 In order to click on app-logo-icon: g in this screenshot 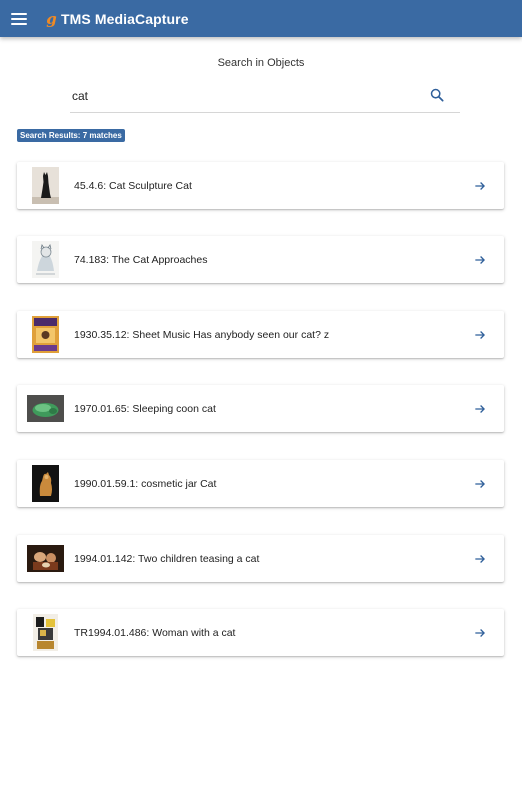, I will do `click(51, 19)`.